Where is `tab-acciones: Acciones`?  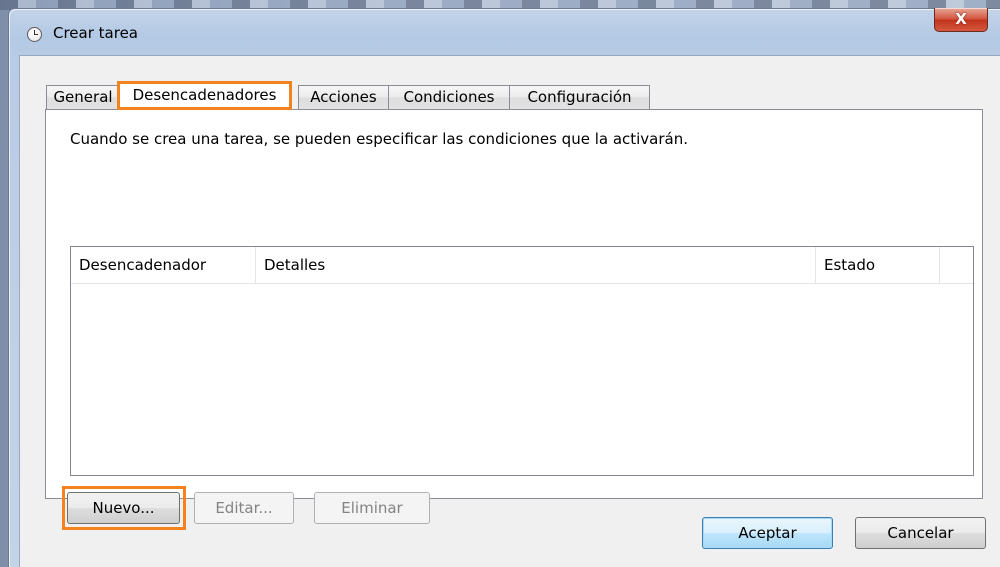
tab-acciones: Acciones is located at coordinates (343, 97).